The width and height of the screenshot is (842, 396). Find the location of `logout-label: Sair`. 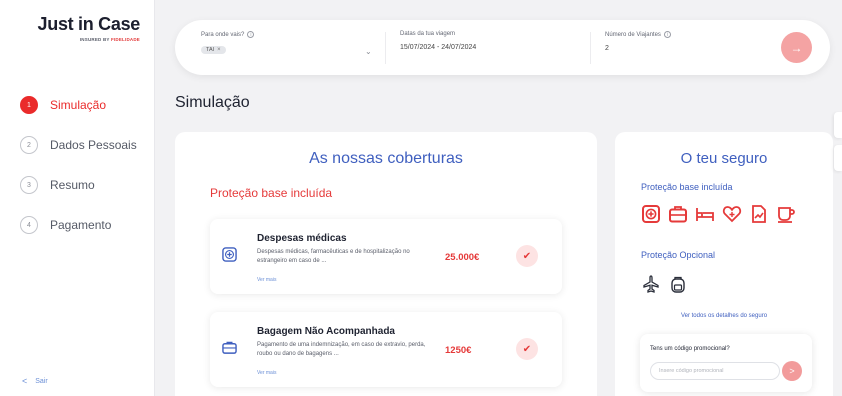

logout-label: Sair is located at coordinates (41, 381).